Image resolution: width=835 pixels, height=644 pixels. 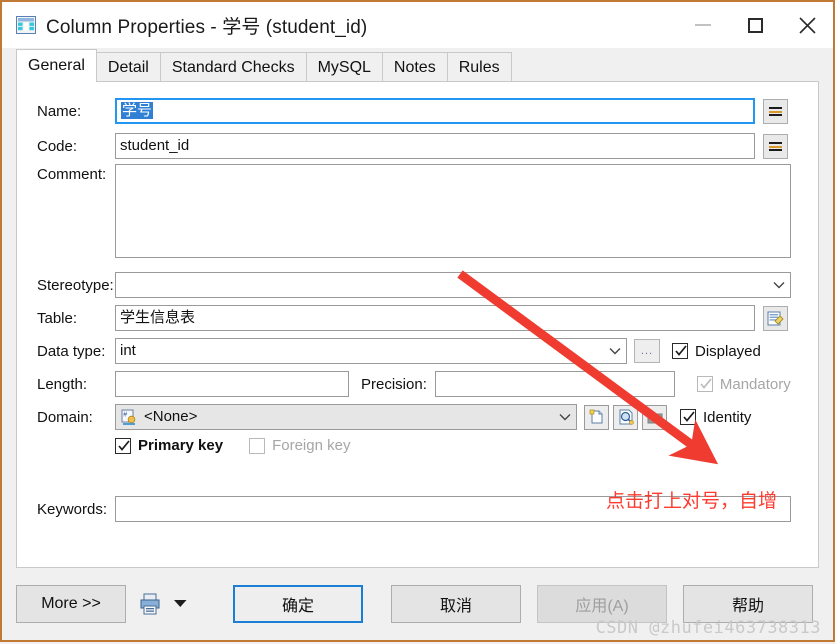 I want to click on data-type-label: Data type:, so click(x=71, y=351).